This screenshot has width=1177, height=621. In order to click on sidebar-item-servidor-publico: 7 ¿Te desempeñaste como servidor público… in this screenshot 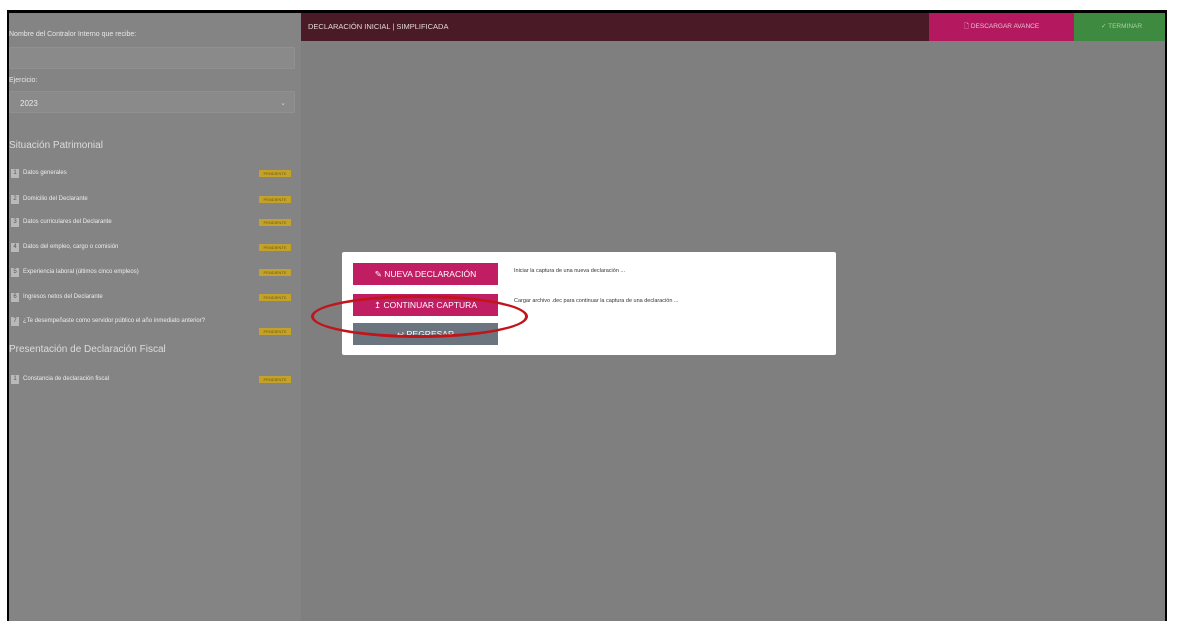, I will do `click(152, 327)`.